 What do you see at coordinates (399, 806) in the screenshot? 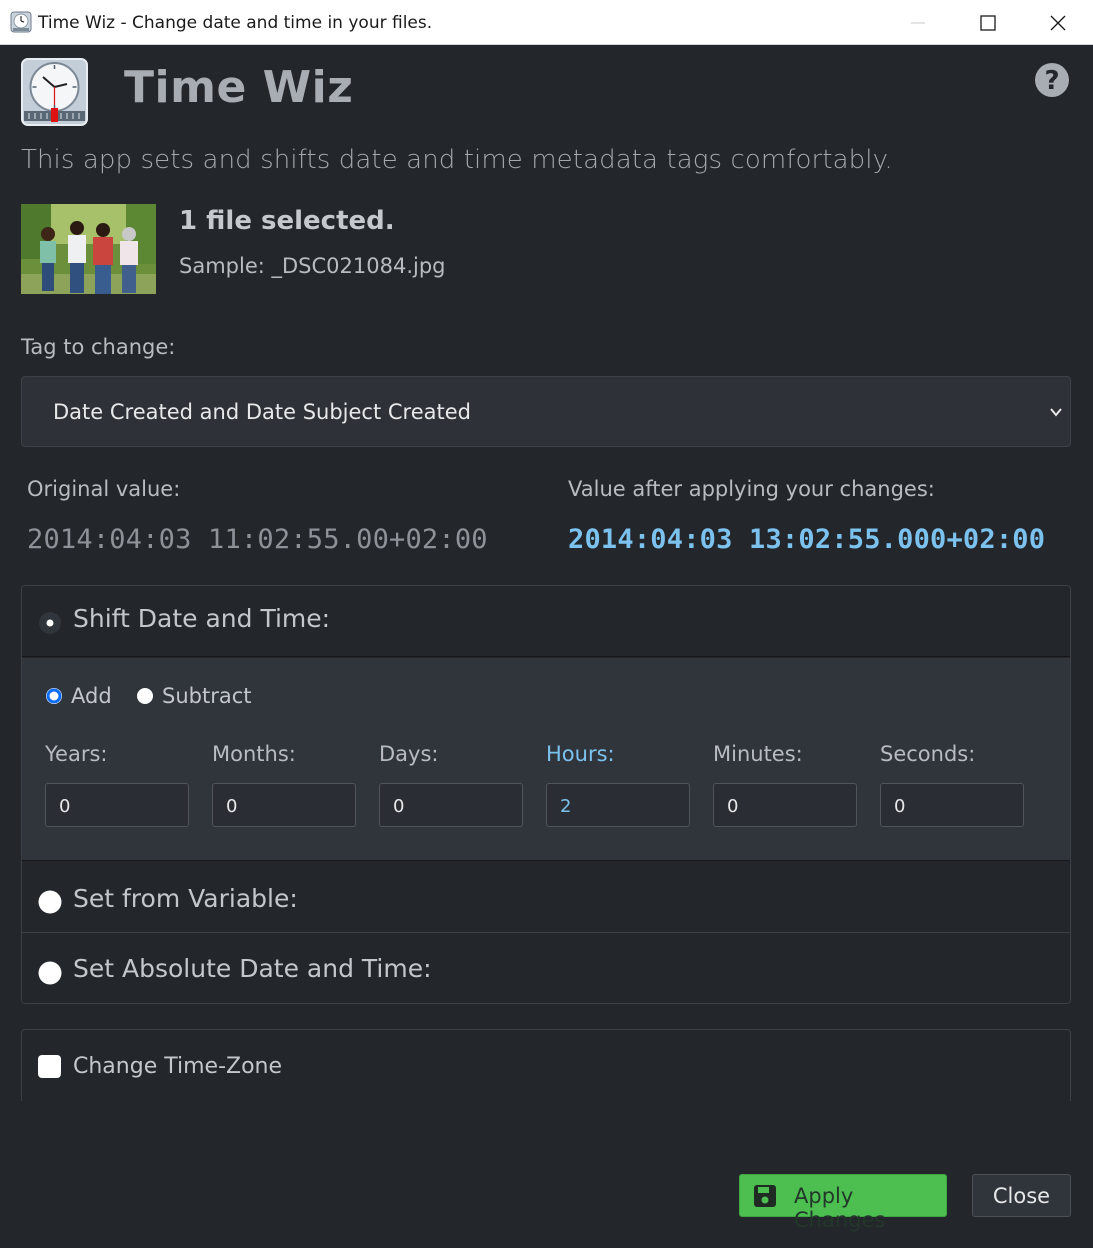
I see `days-value: 0` at bounding box center [399, 806].